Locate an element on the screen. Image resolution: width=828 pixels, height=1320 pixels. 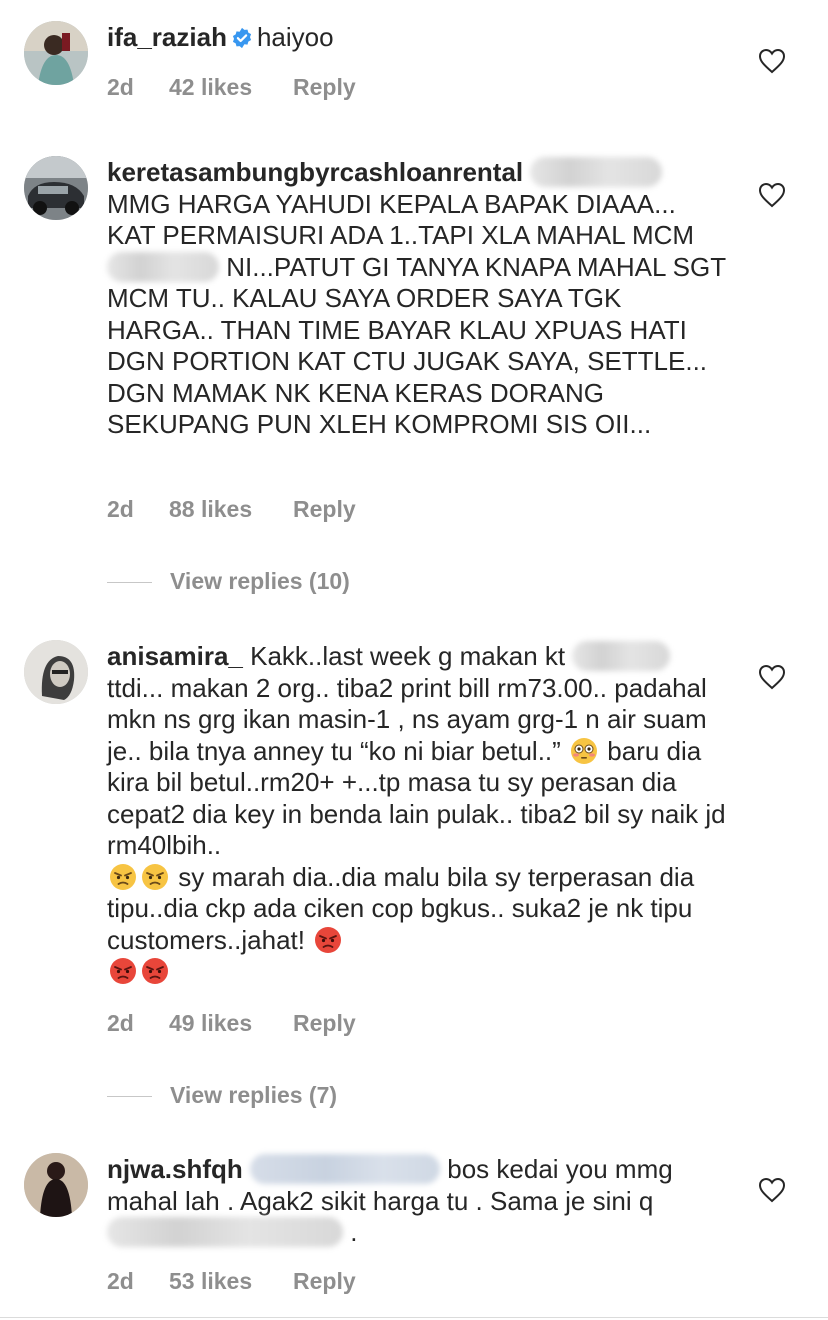
comment-text: haiyoo is located at coordinates (295, 37).